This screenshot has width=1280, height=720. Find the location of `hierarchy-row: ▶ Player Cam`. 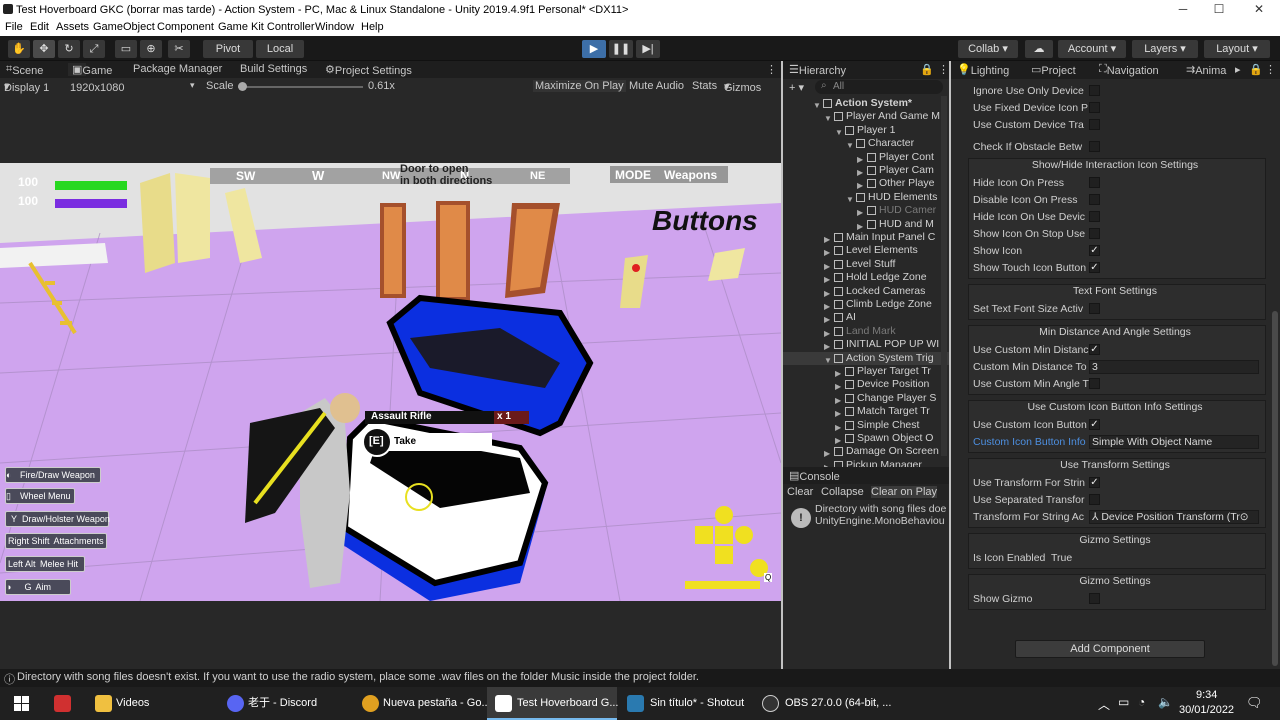

hierarchy-row: ▶ Player Cam is located at coordinates (866, 170).